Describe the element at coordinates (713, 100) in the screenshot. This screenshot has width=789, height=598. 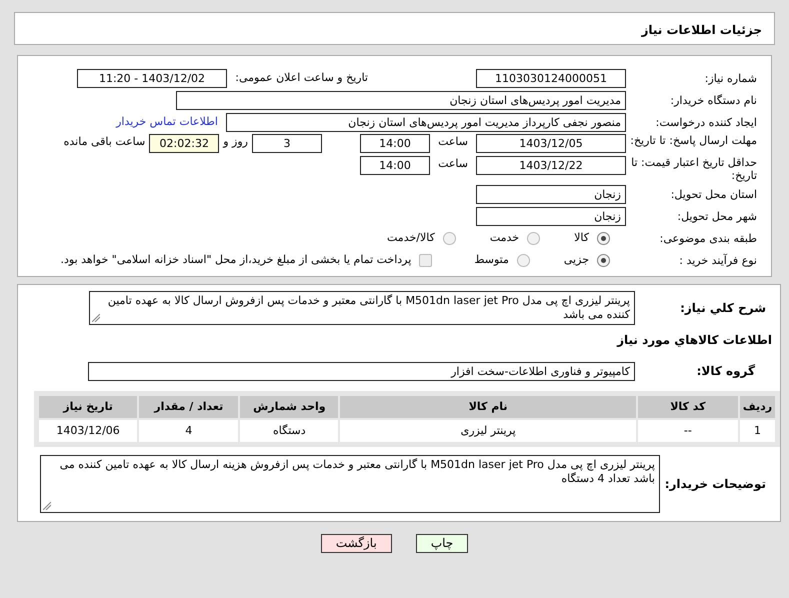
I see `field-label: نام دستگاه خریدار:` at that location.